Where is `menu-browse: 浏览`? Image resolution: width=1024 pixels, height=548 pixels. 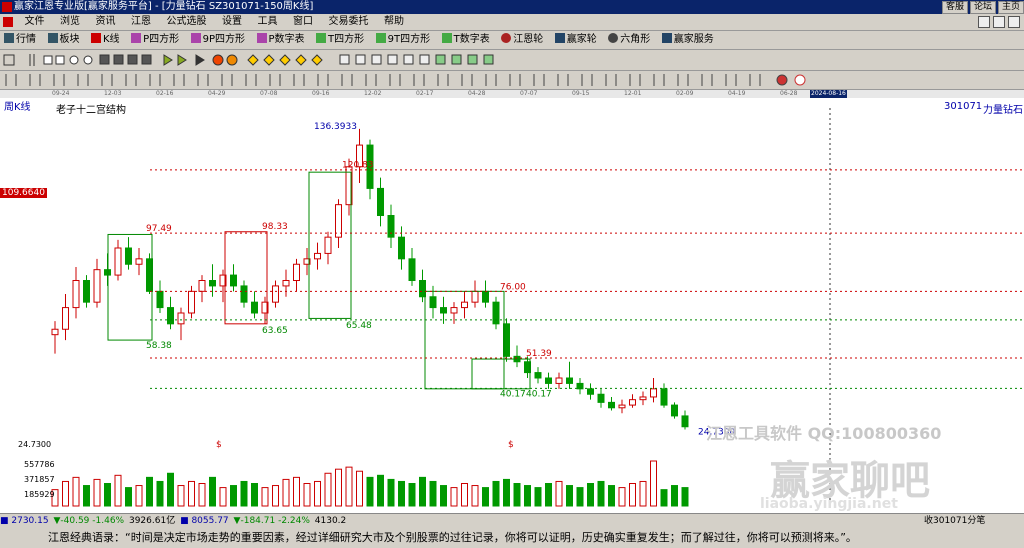 menu-browse: 浏览 is located at coordinates (70, 22).